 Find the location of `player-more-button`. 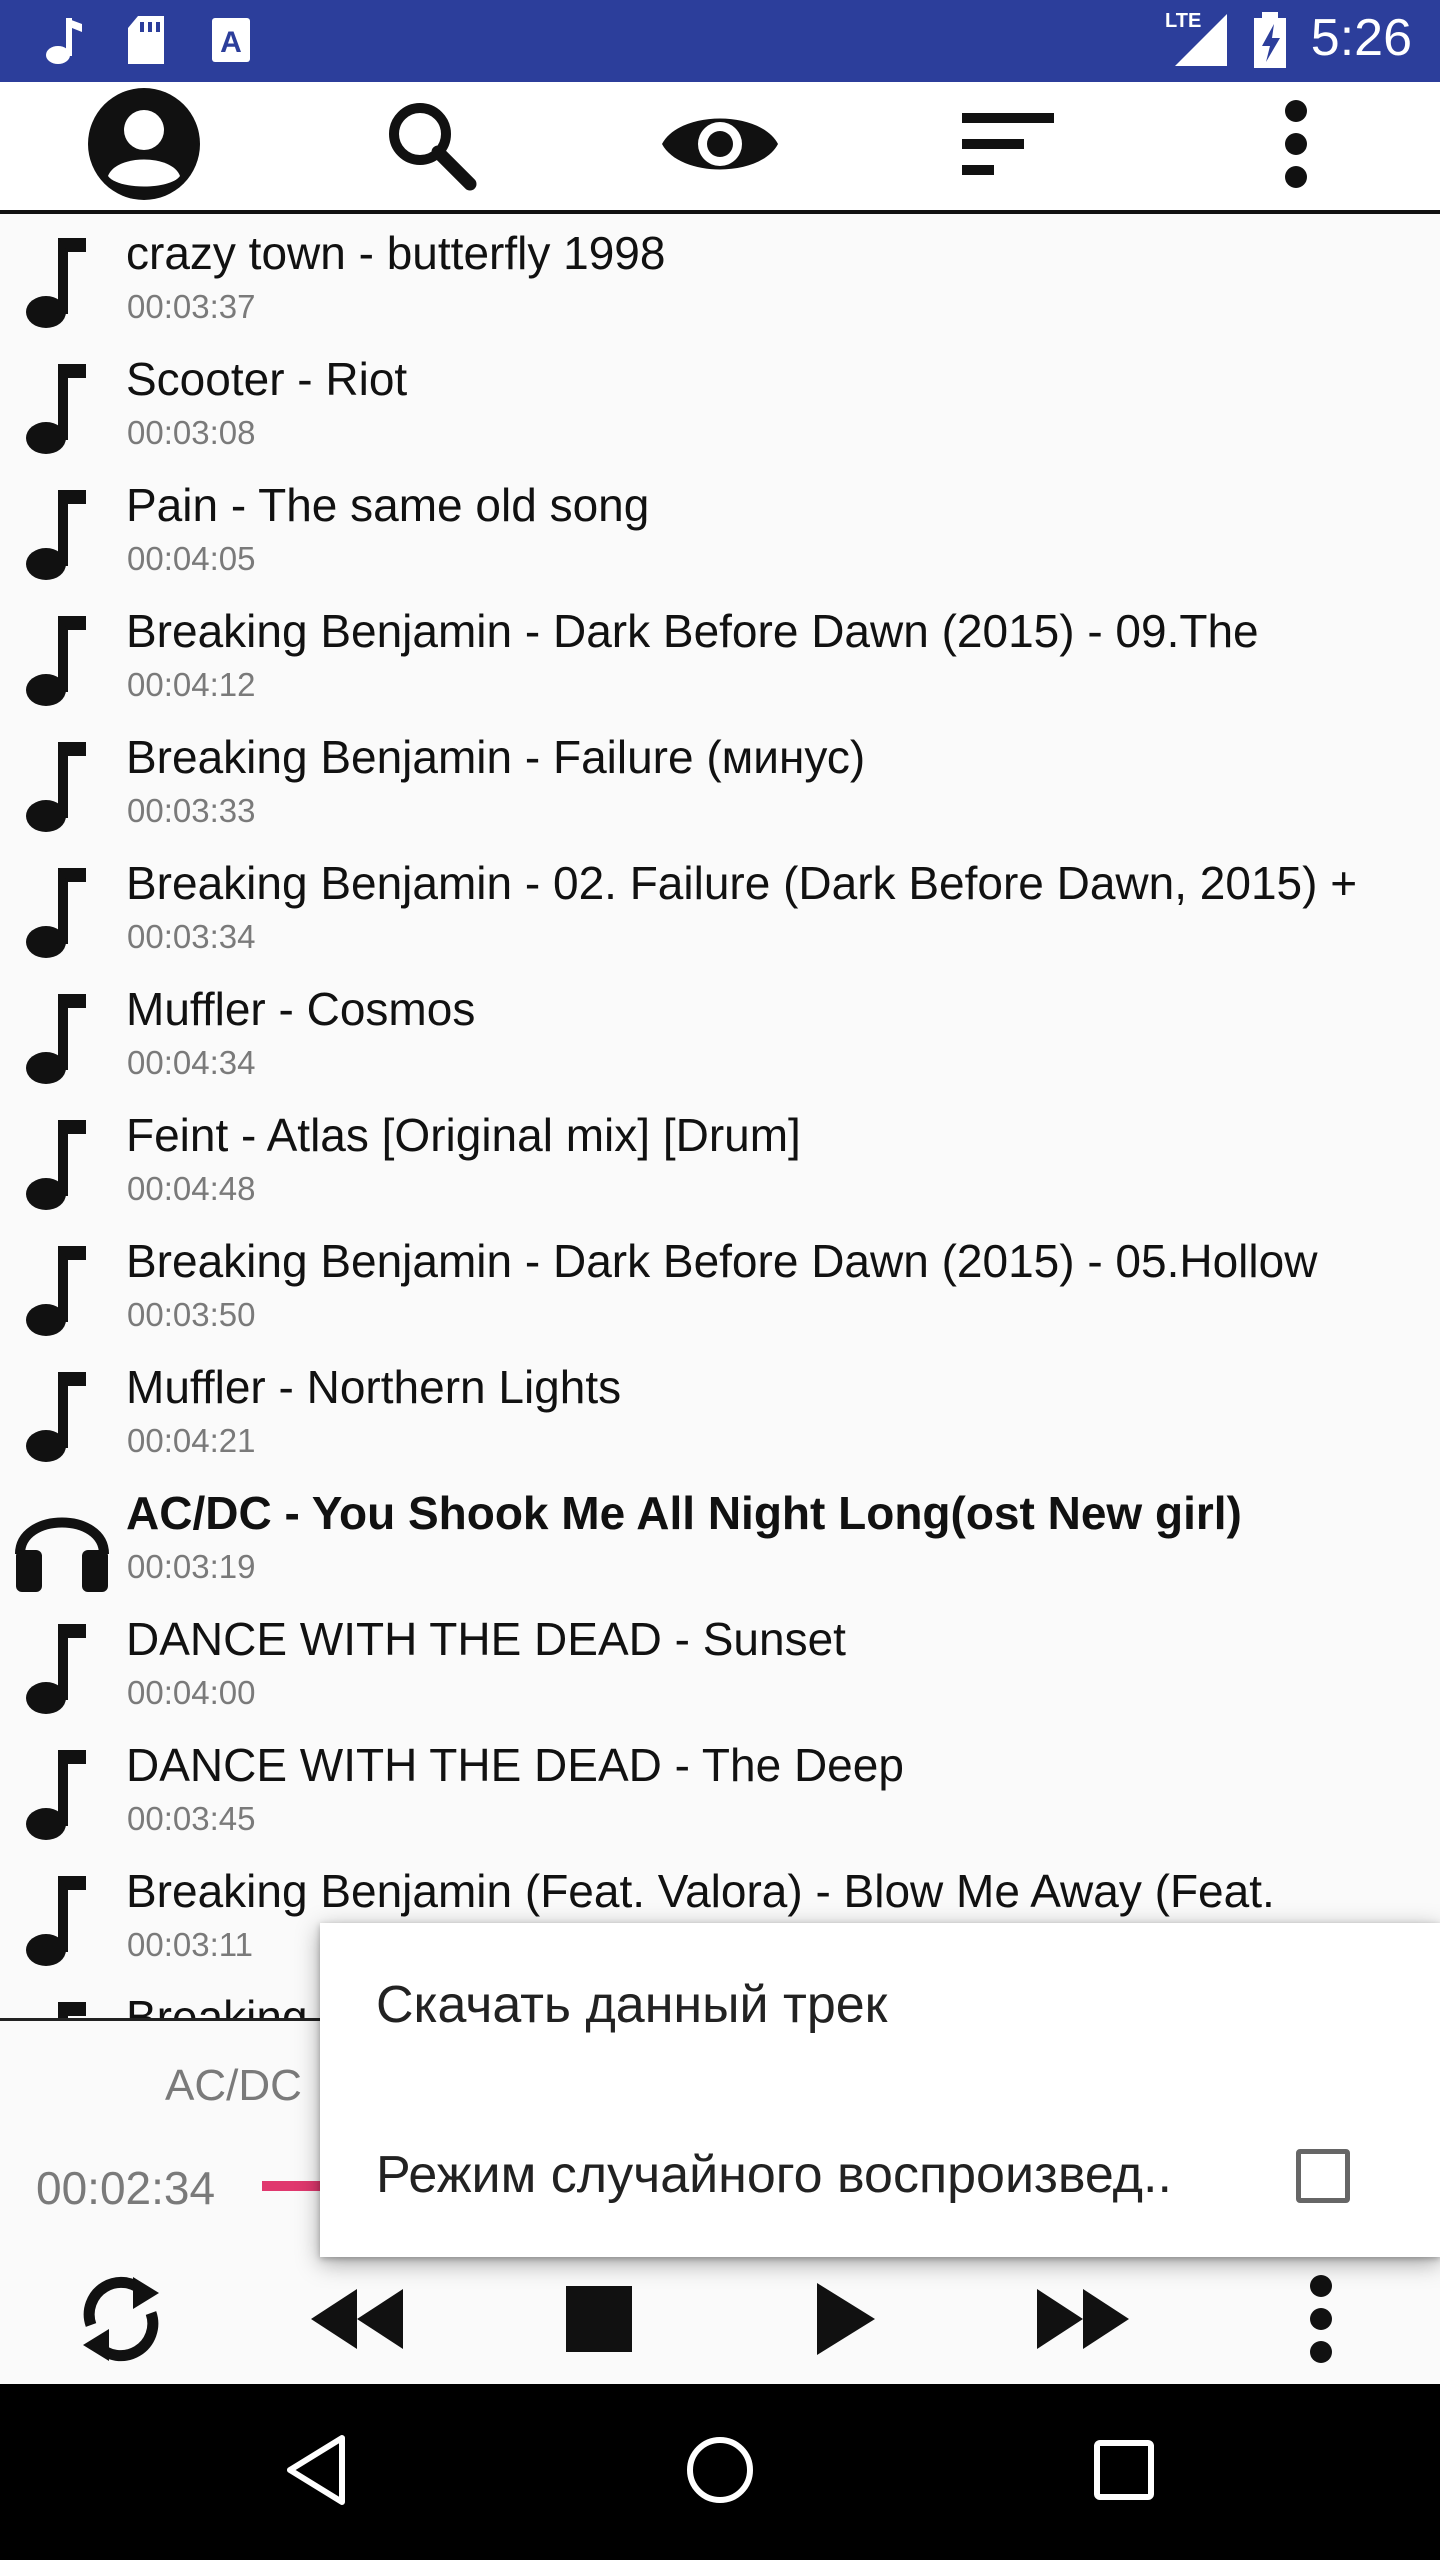

player-more-button is located at coordinates (1321, 2321).